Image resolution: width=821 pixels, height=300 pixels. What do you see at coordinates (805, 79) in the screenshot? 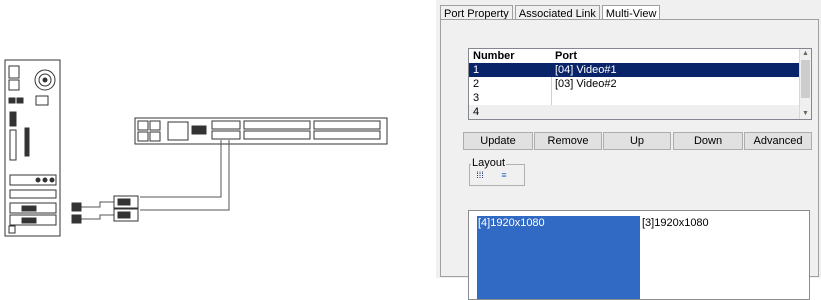
I see `scroll-thumb` at bounding box center [805, 79].